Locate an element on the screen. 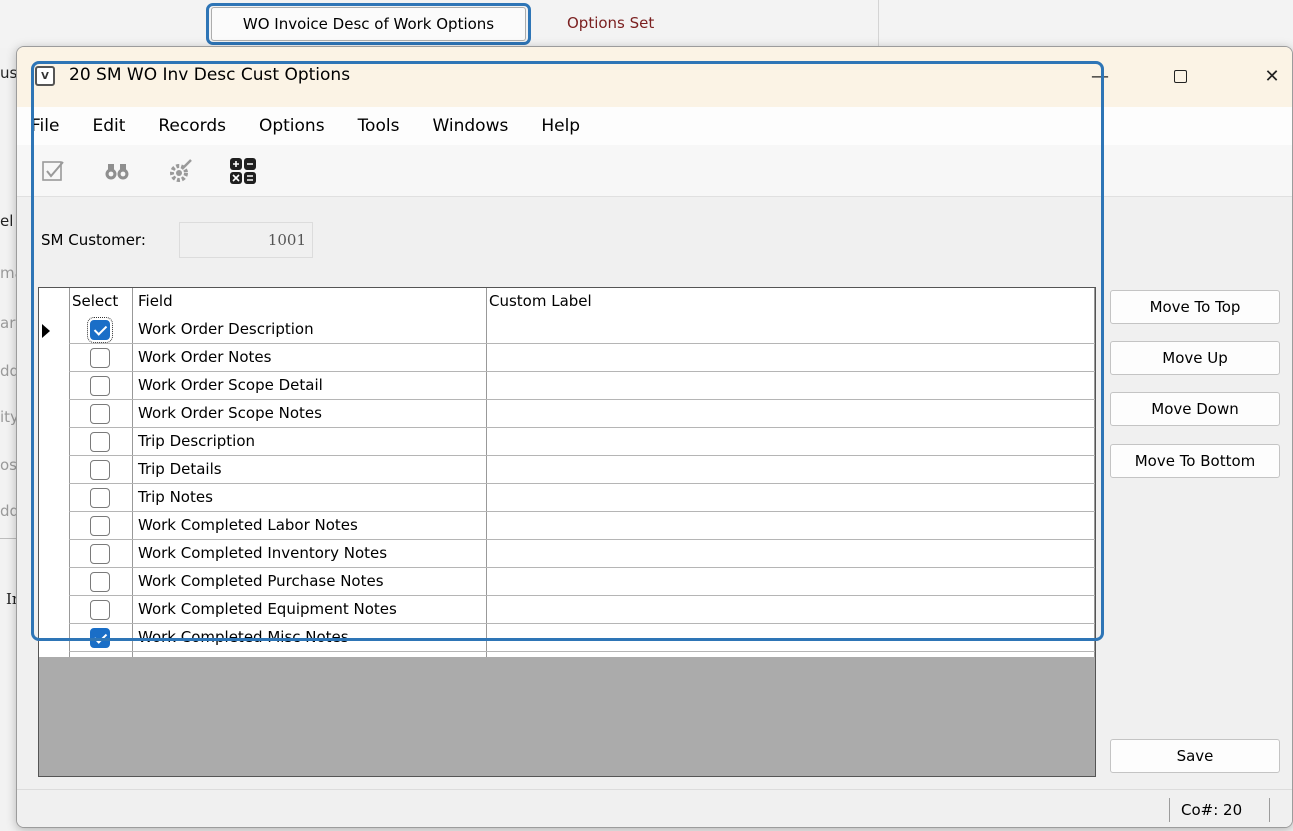  table-row: Work Order Scope Detail is located at coordinates (567, 386).